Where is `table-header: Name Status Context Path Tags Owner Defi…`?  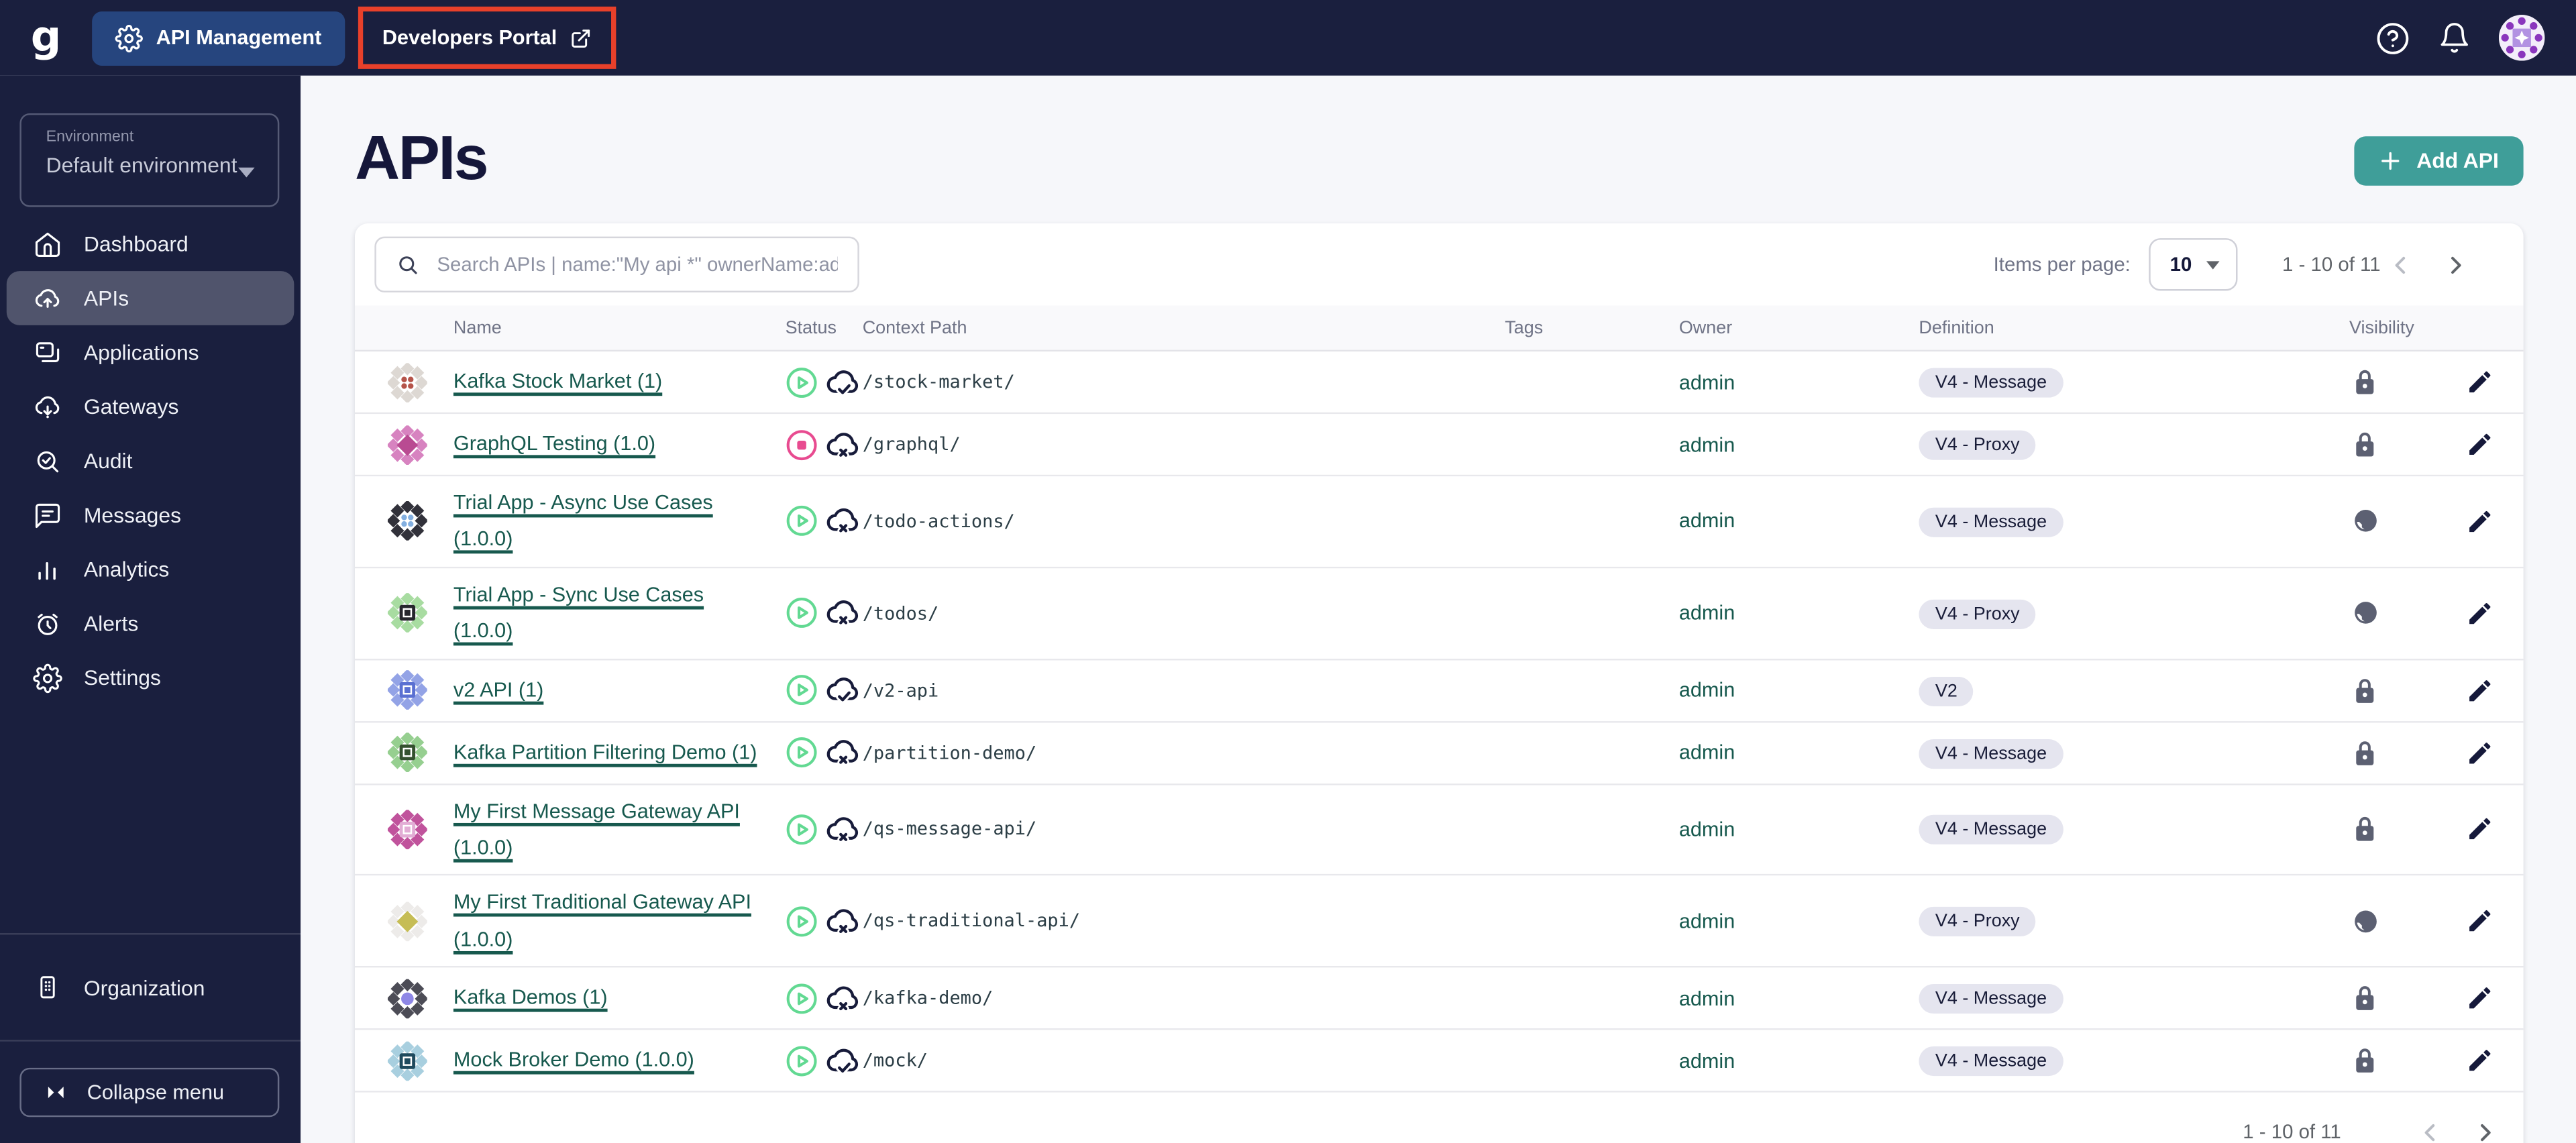 table-header: Name Status Context Path Tags Owner Defi… is located at coordinates (1439, 328).